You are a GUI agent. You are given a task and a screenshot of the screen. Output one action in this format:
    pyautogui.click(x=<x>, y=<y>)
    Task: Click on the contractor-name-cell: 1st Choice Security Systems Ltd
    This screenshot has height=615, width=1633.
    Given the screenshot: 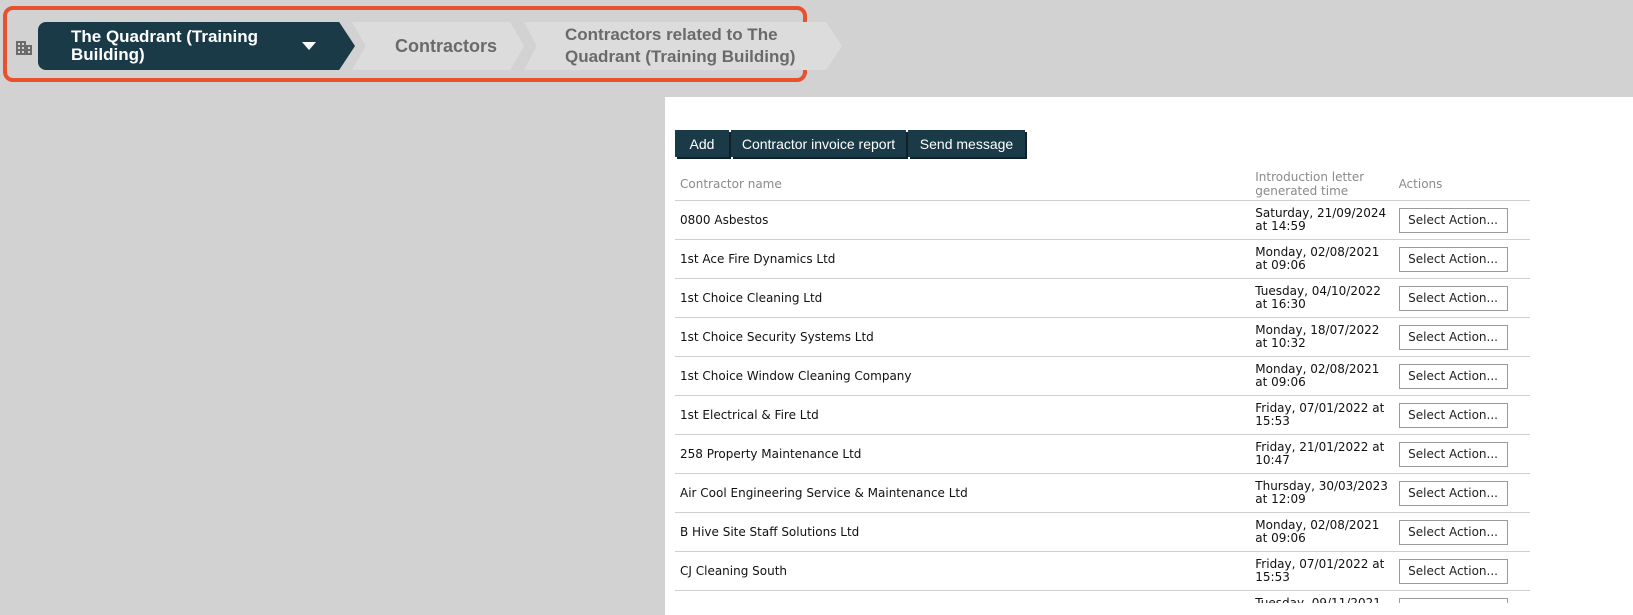 What is the action you would take?
    pyautogui.click(x=963, y=337)
    